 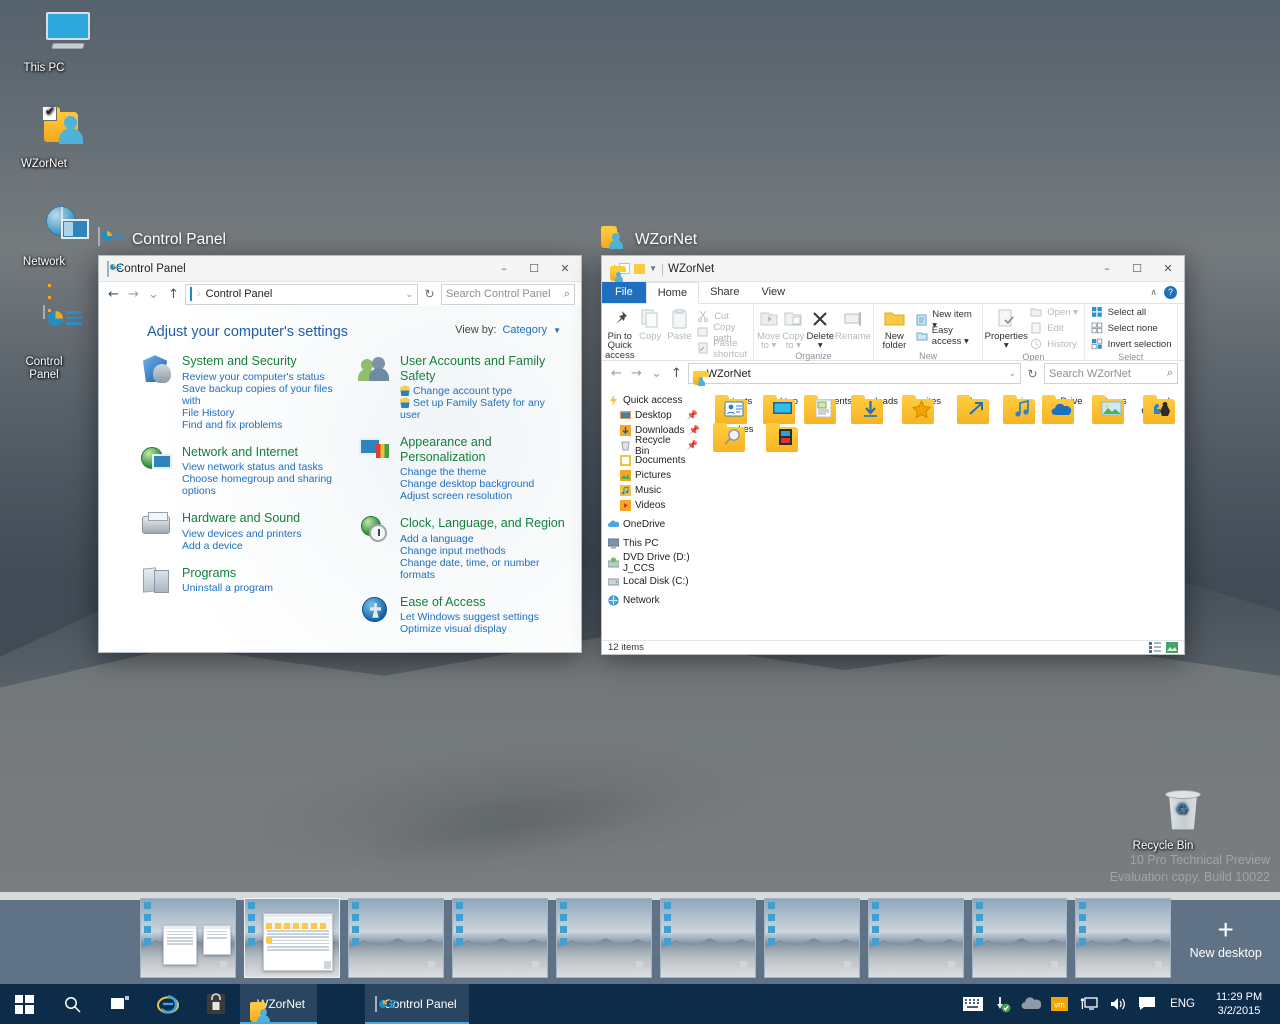 What do you see at coordinates (340, 454) in the screenshot?
I see `control-panel-window: Control Panel – ☐ ✕ ← → ⌄ ↑ › Control` at bounding box center [340, 454].